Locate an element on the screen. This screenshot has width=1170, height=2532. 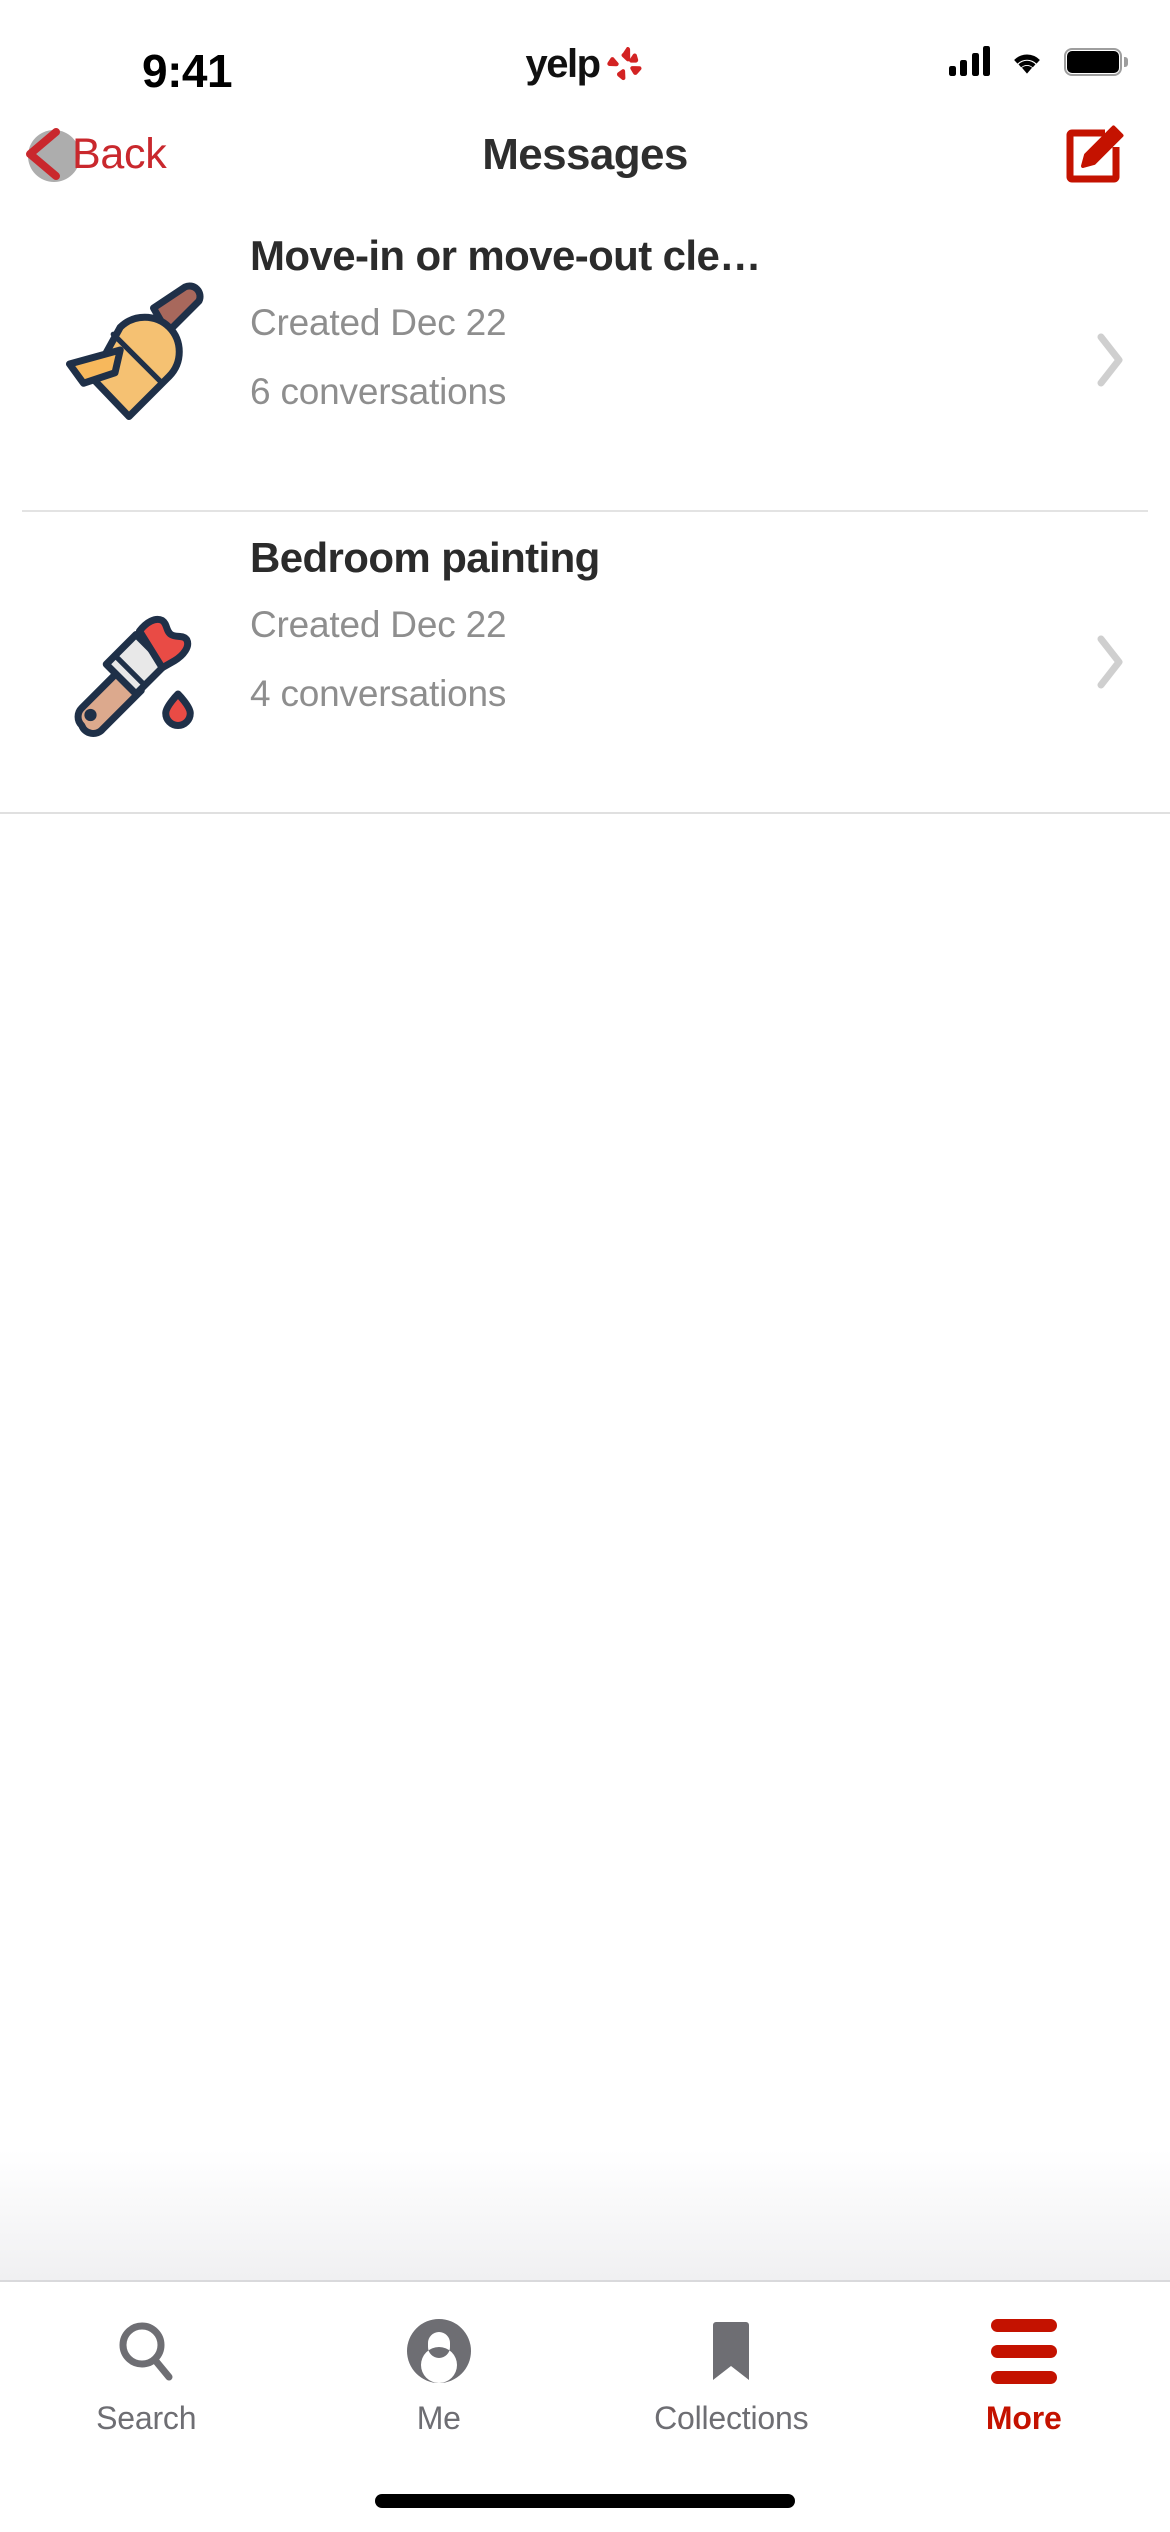
compose-button is located at coordinates (1095, 155).